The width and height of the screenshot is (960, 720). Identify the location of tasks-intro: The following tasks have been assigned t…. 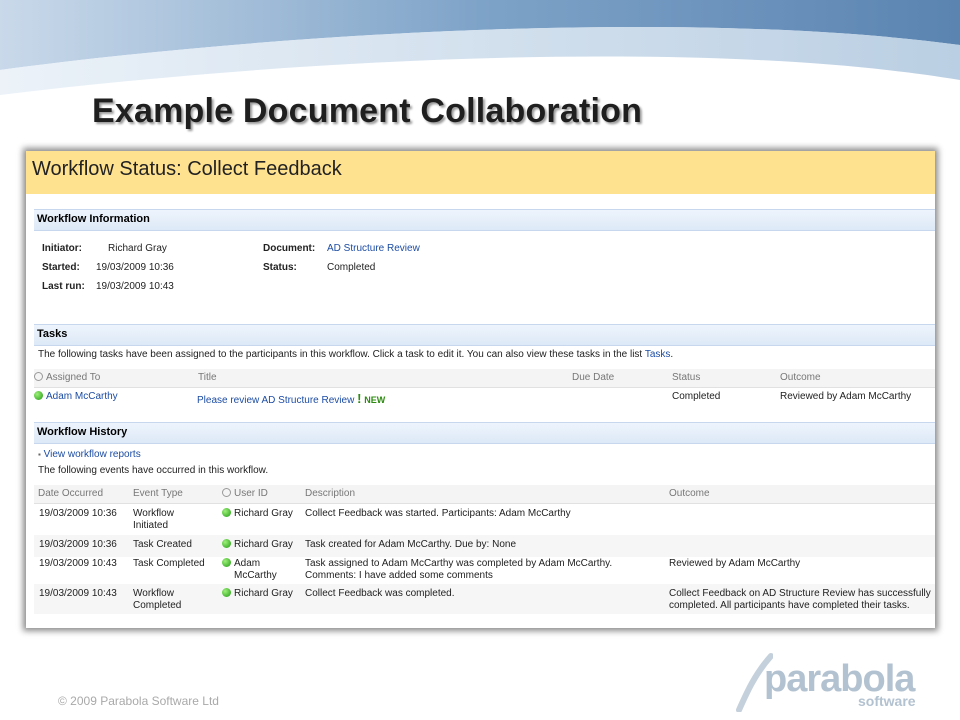
(356, 354).